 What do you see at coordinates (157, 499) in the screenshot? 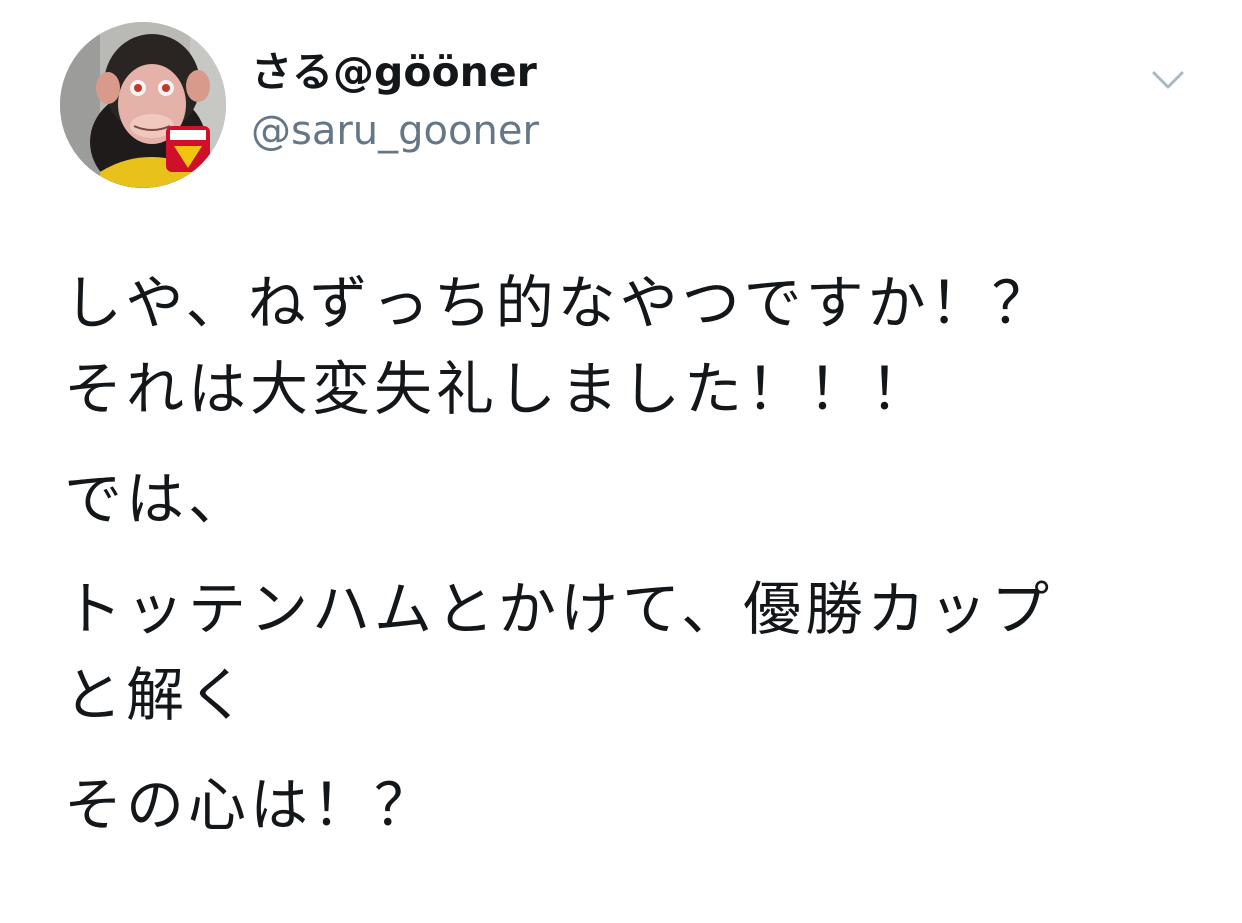
I see `tweet-line: では、` at bounding box center [157, 499].